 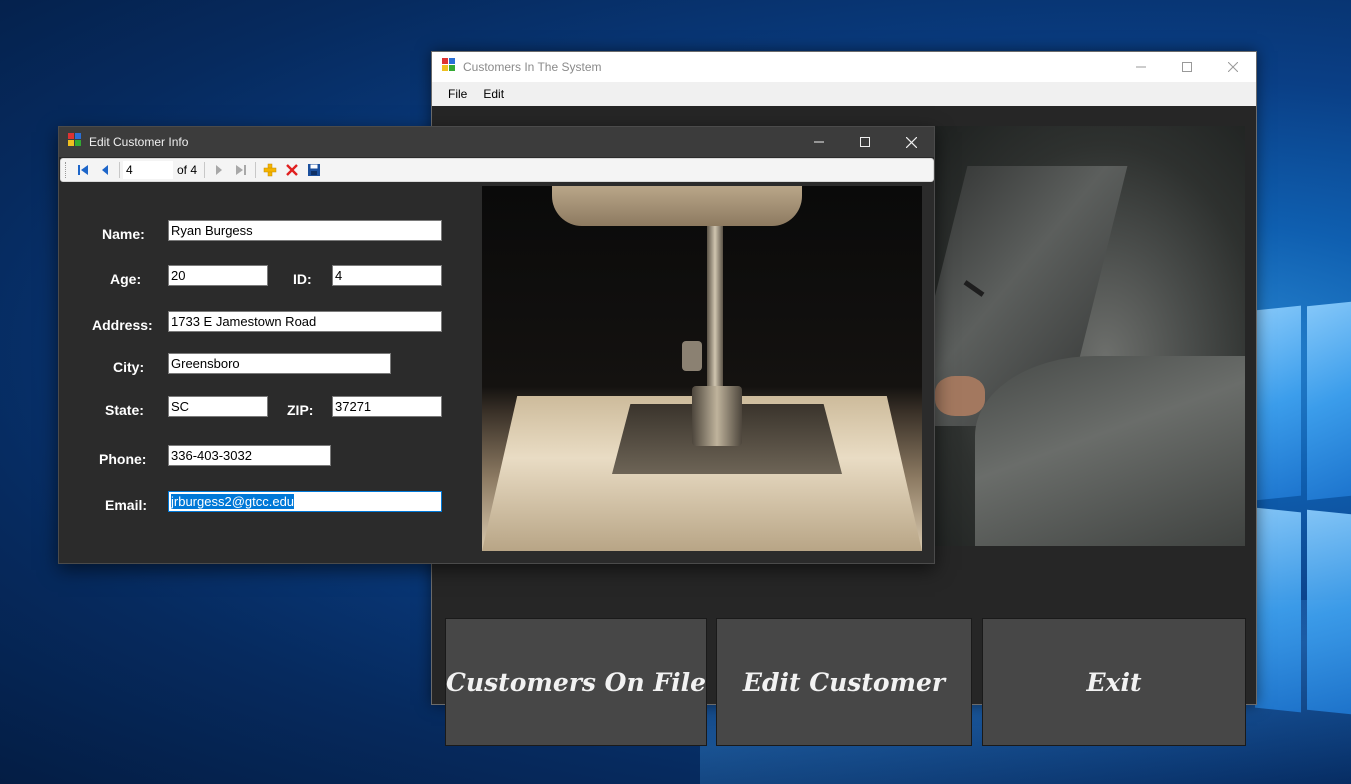 I want to click on city-label: City:, so click(x=129, y=367).